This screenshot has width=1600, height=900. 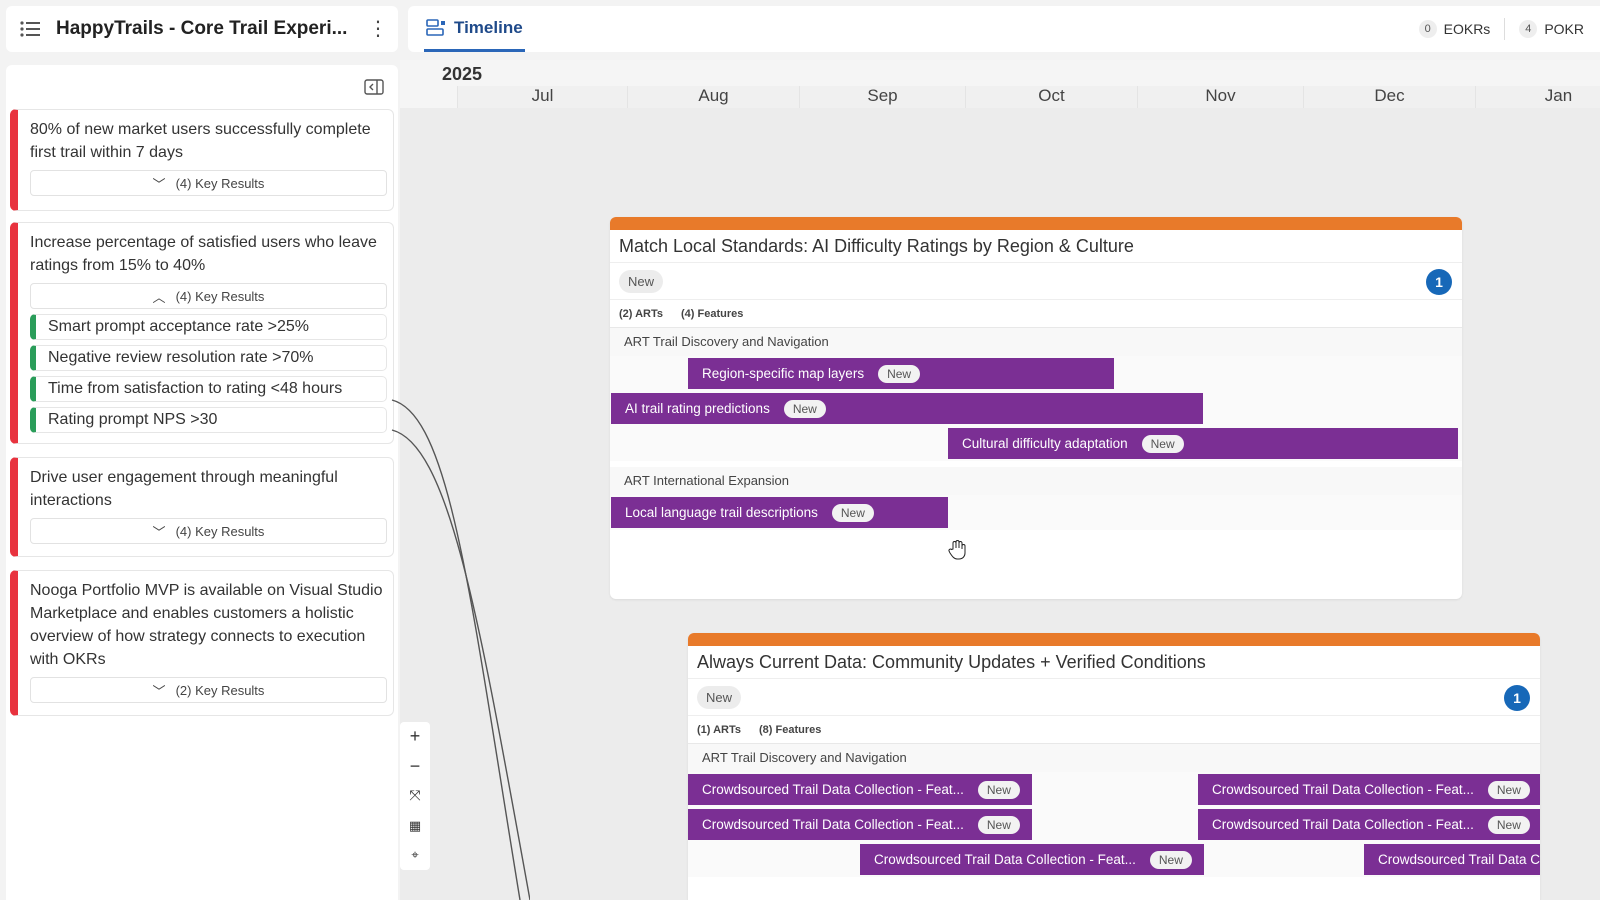 I want to click on feature-bar: Cultural difficulty adaptation New, so click(x=1203, y=443).